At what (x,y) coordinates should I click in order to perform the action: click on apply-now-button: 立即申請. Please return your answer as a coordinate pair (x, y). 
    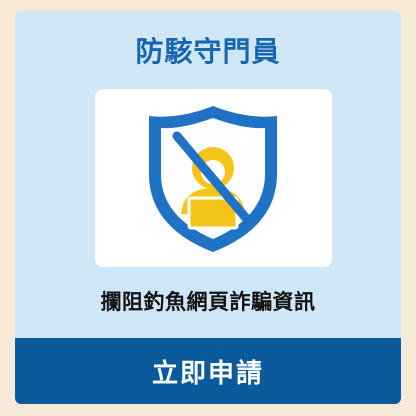
    Looking at the image, I should click on (208, 371).